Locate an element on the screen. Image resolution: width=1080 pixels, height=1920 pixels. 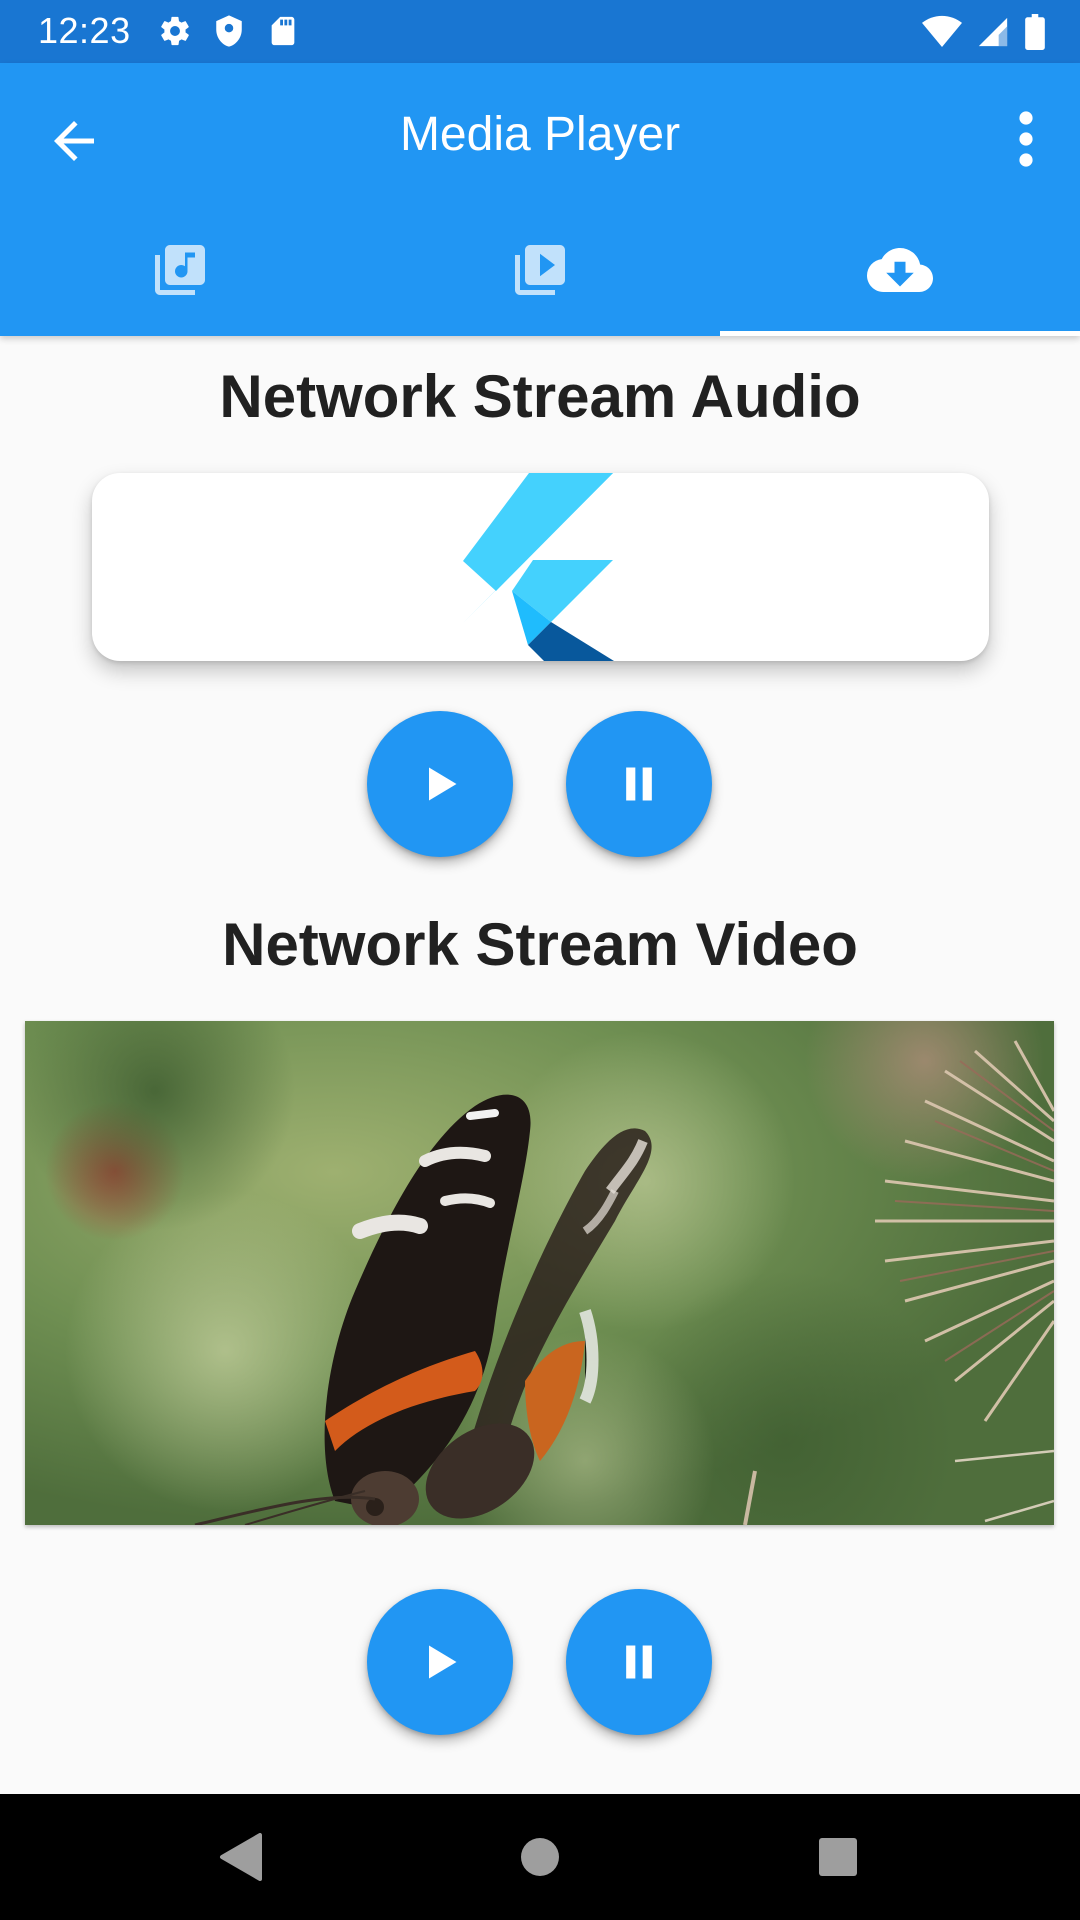
status-time: 12:23 is located at coordinates (84, 30).